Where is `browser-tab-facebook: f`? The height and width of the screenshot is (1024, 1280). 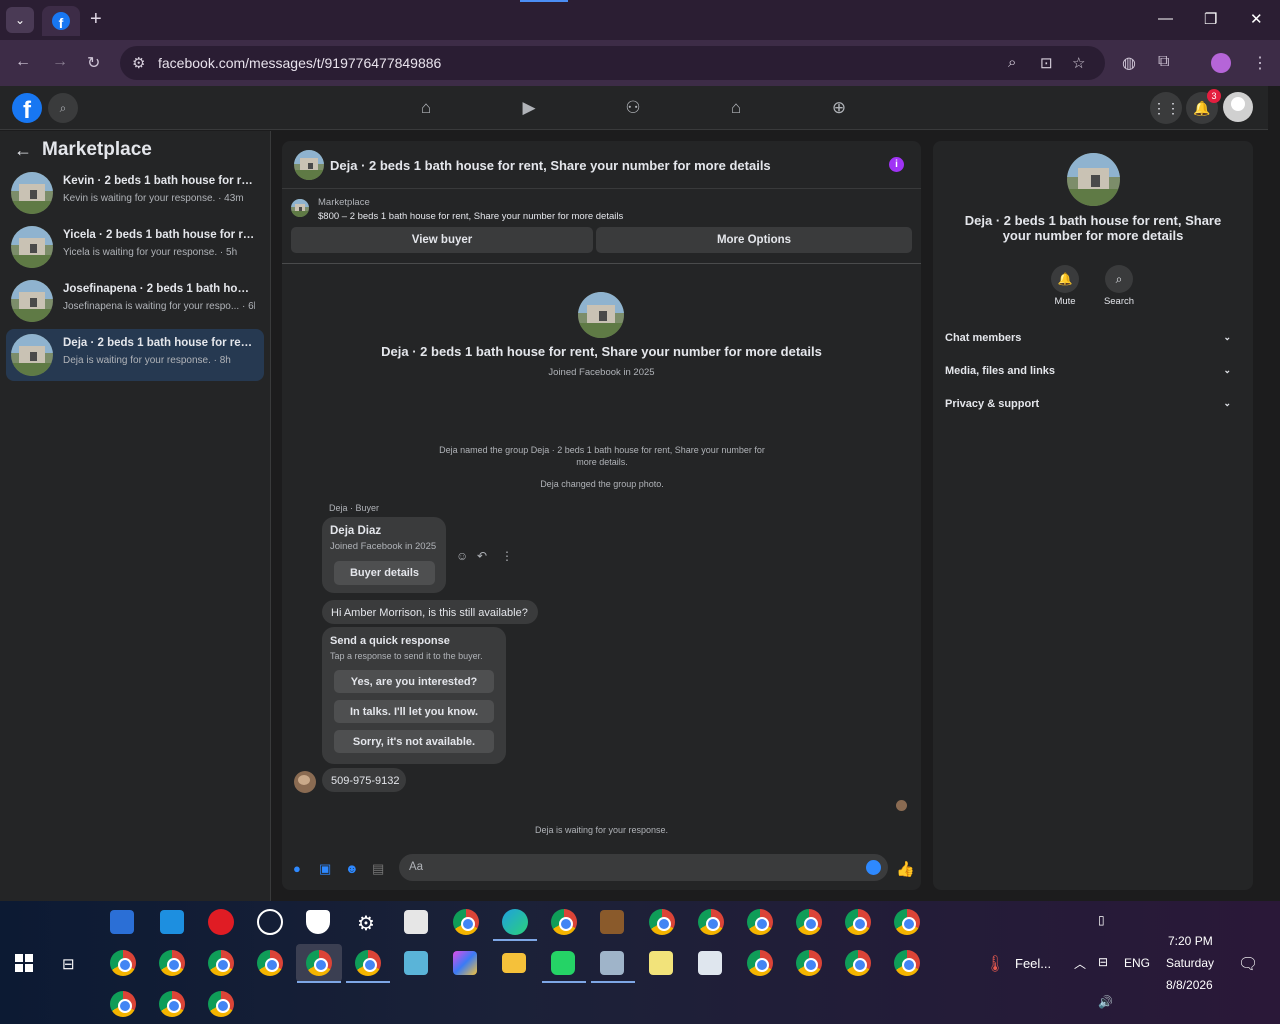
browser-tab-facebook: f is located at coordinates (61, 21).